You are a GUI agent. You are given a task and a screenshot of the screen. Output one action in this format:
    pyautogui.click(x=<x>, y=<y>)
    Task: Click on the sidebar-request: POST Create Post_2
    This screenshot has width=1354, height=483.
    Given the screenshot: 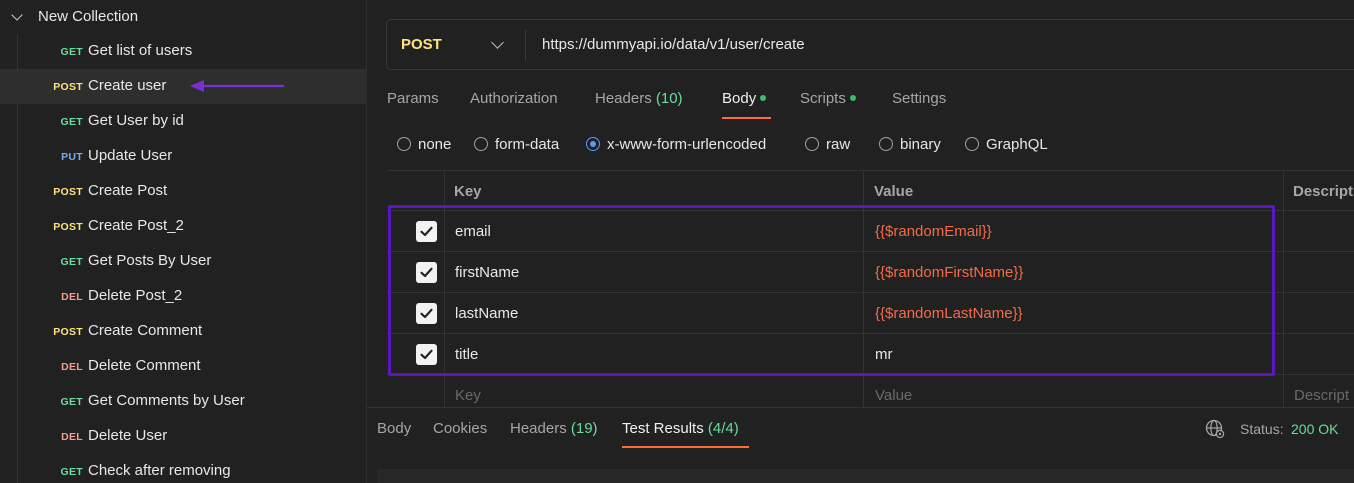 What is the action you would take?
    pyautogui.click(x=183, y=226)
    